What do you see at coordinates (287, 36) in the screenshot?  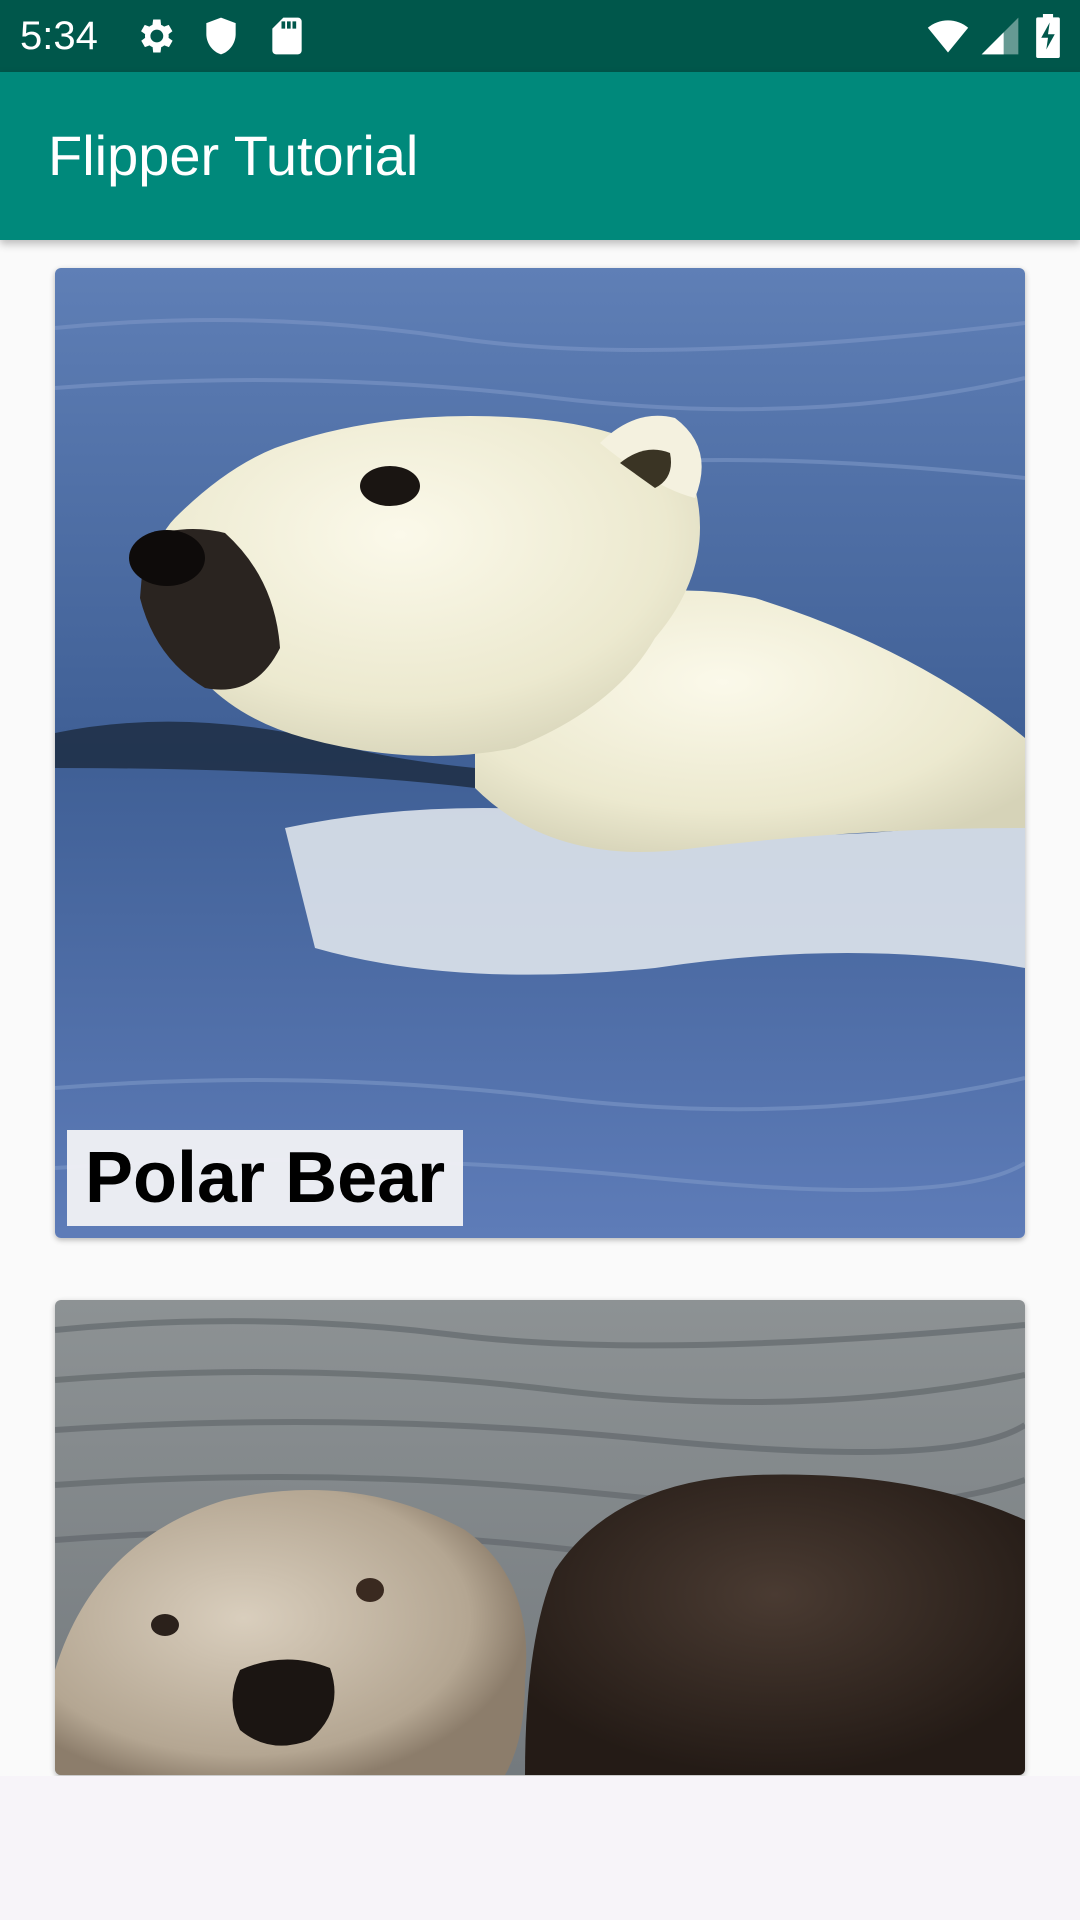 I see `sd-card-icon` at bounding box center [287, 36].